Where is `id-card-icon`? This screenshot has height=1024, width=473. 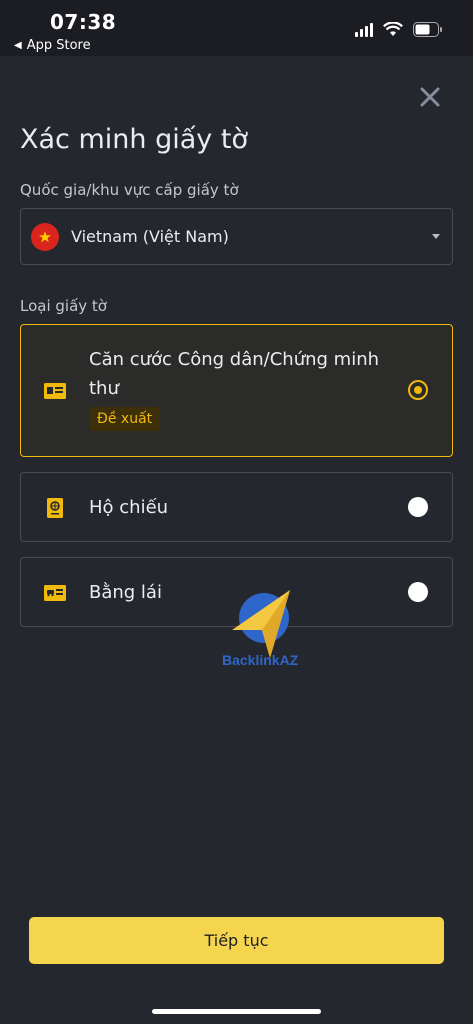
id-card-icon is located at coordinates (55, 391).